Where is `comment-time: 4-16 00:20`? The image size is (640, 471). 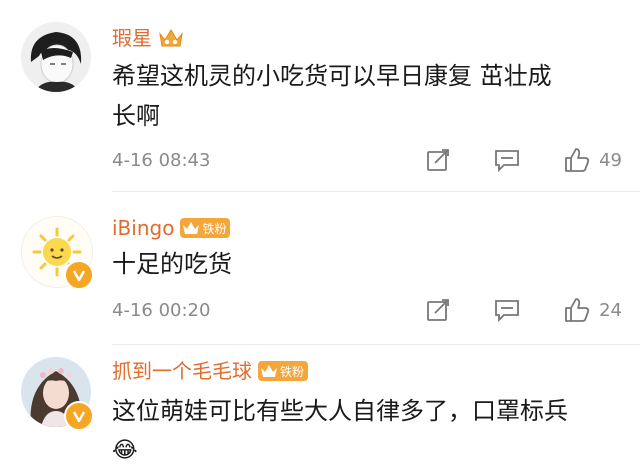 comment-time: 4-16 00:20 is located at coordinates (161, 310).